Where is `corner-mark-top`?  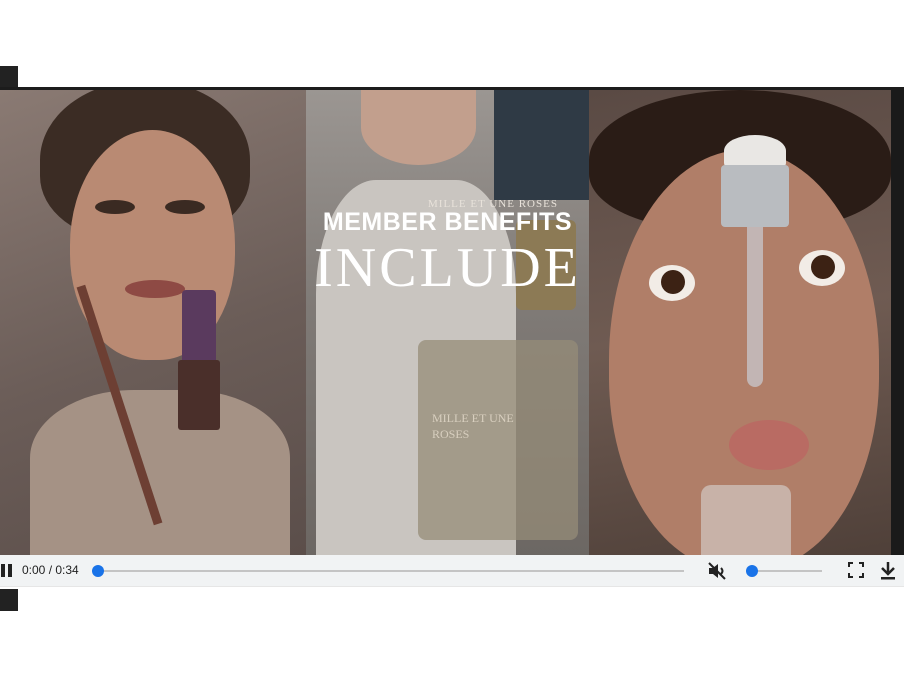
corner-mark-top is located at coordinates (9, 77).